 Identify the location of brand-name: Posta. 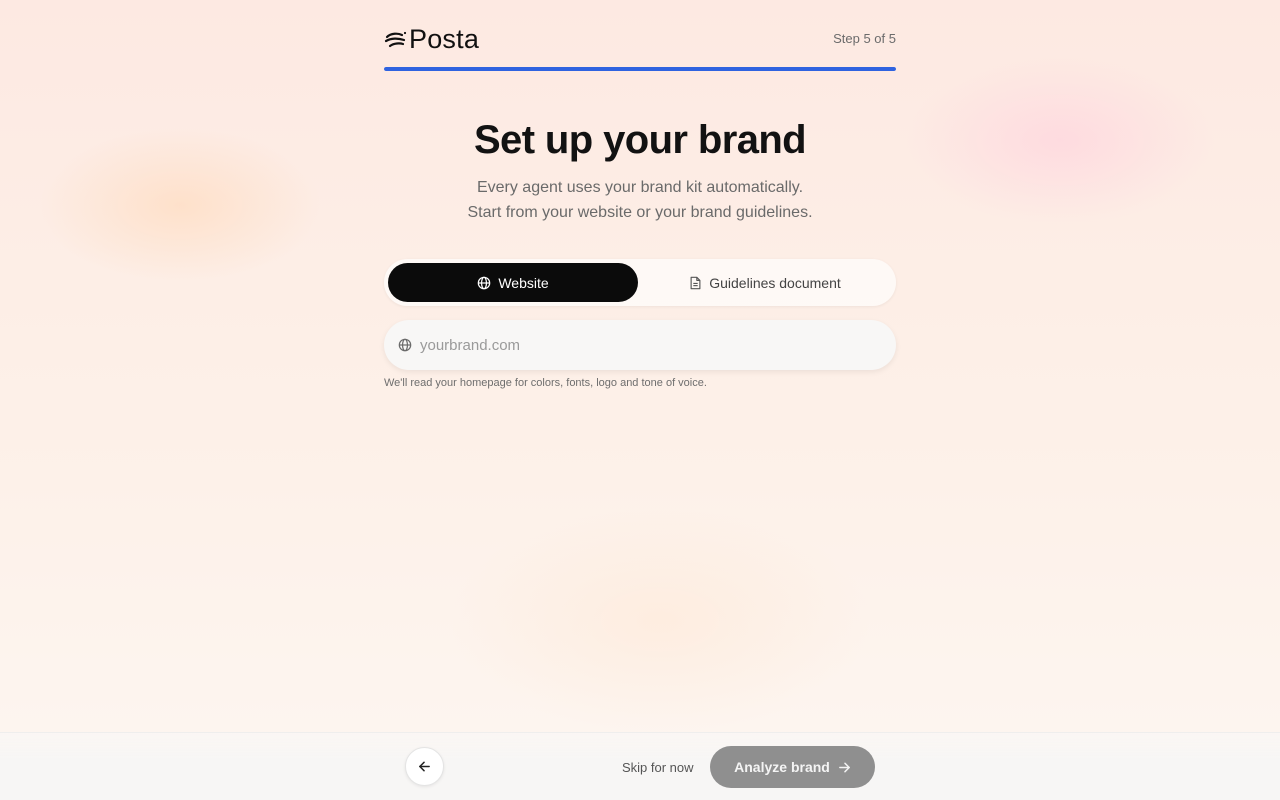
(444, 39).